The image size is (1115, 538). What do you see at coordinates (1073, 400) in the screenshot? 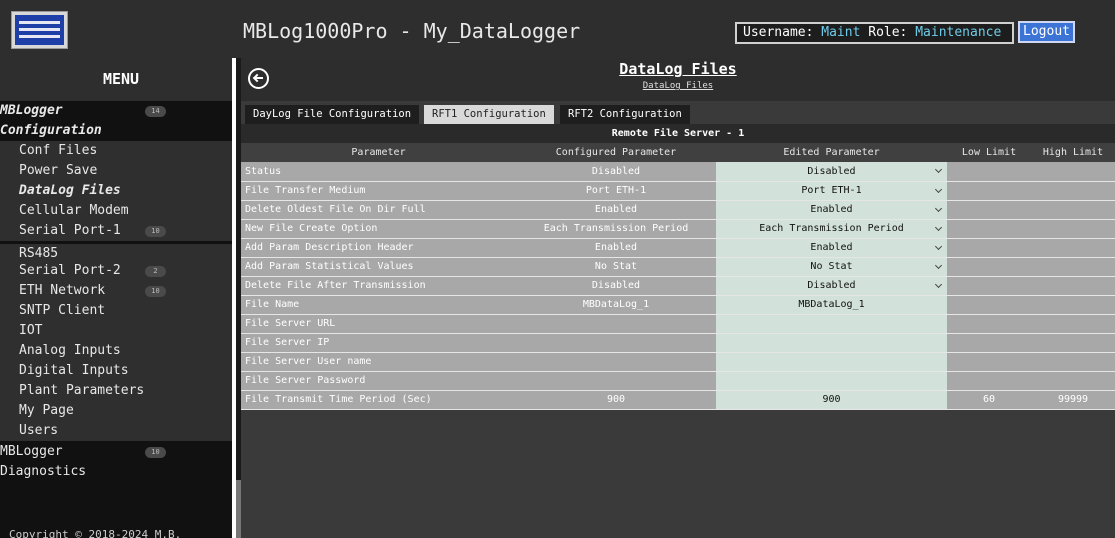
I see `high-limit: 99999` at bounding box center [1073, 400].